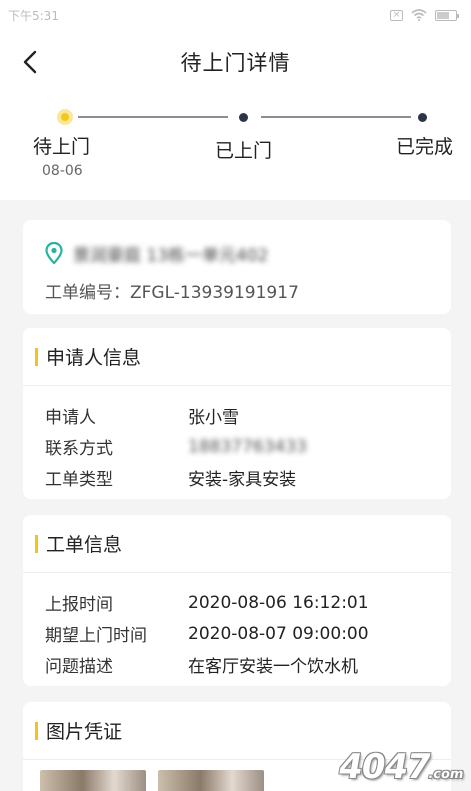 The image size is (471, 791). What do you see at coordinates (237, 544) in the screenshot?
I see `card-header: 工单信息` at bounding box center [237, 544].